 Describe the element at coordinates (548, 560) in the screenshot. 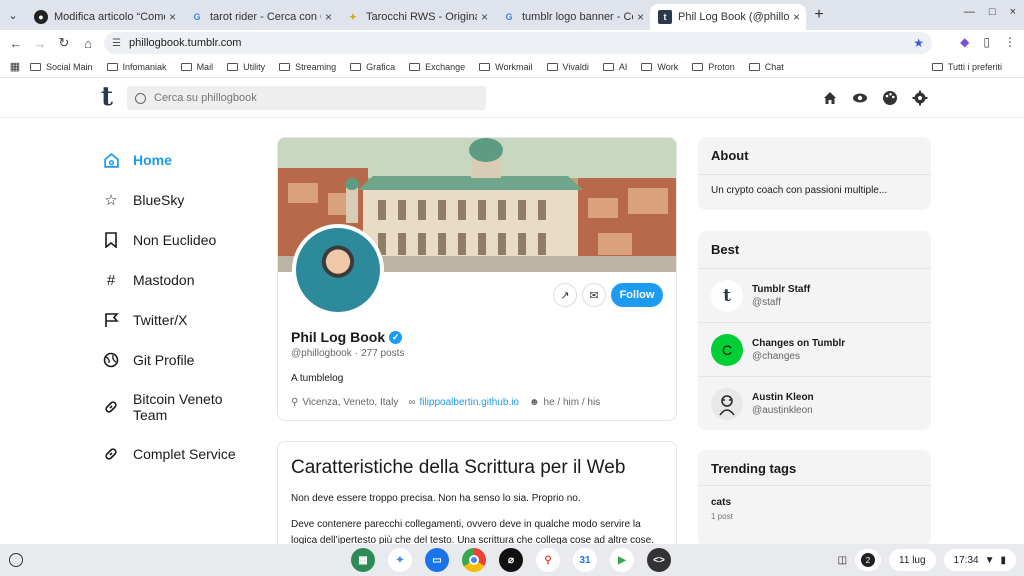

I see `maps-icon: ⚲` at that location.